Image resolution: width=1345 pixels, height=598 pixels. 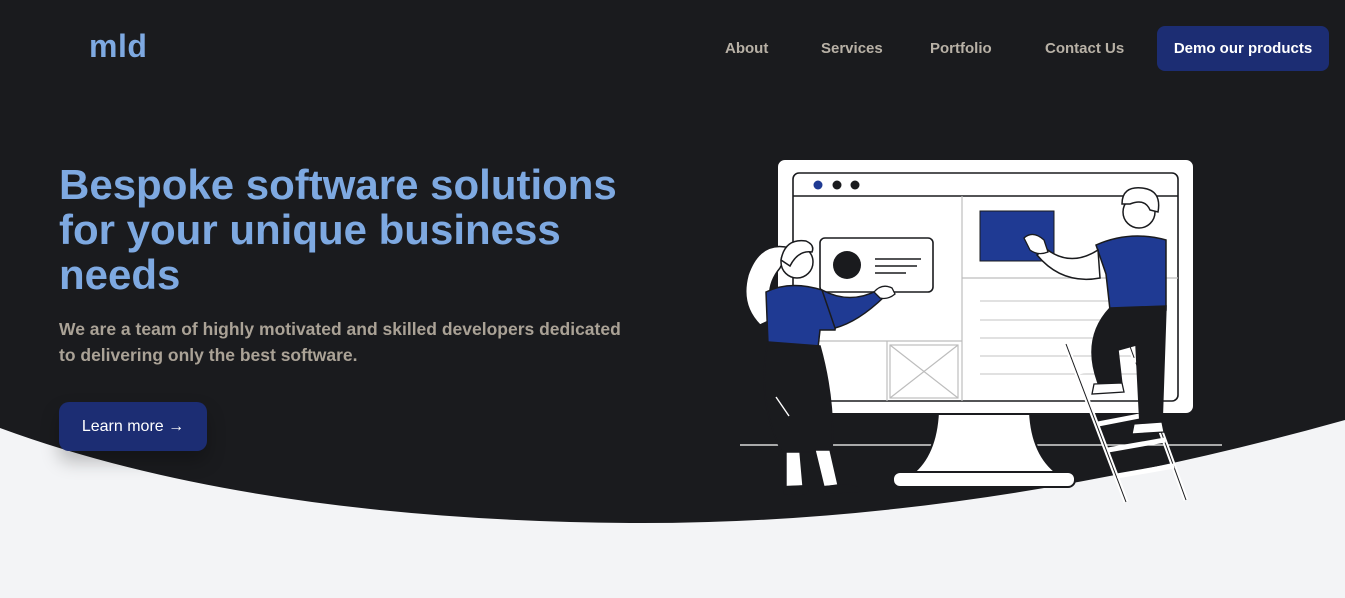 What do you see at coordinates (133, 426) in the screenshot?
I see `learn-more-button: Learn more →` at bounding box center [133, 426].